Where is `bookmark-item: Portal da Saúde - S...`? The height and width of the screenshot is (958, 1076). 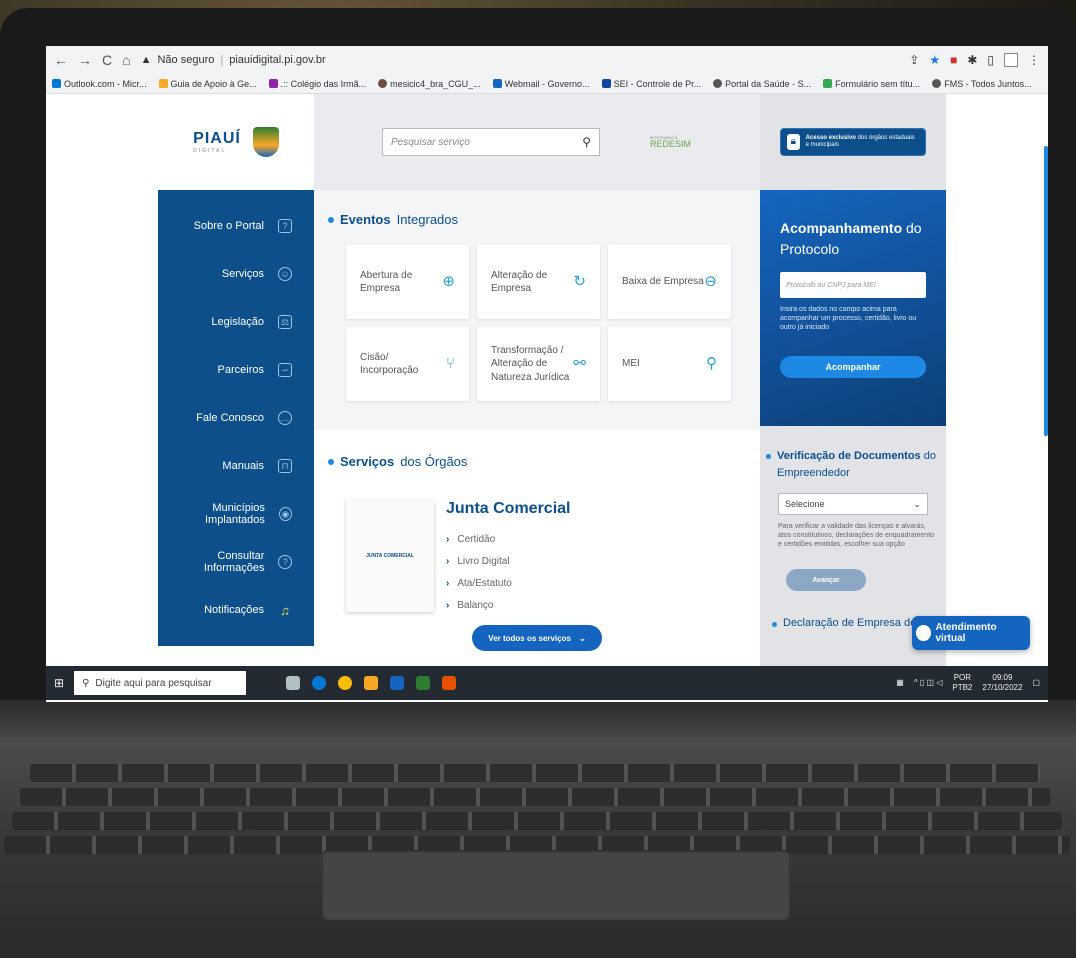
bookmark-item: Portal da Saúde - S... is located at coordinates (762, 84).